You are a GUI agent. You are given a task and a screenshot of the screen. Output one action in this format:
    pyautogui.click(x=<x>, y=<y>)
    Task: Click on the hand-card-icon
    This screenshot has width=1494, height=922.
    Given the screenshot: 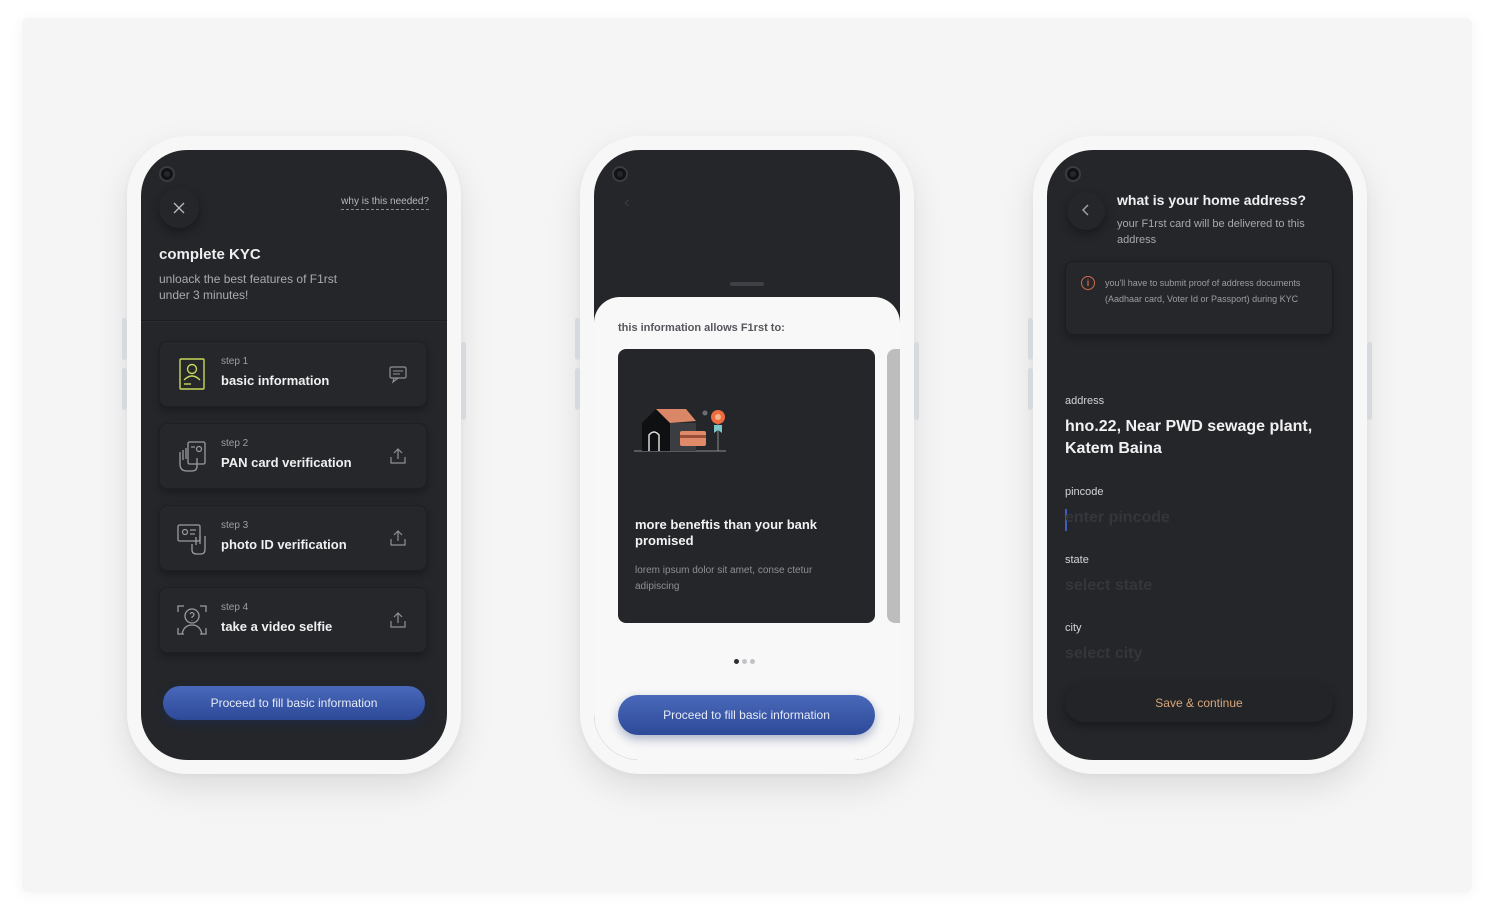 What is the action you would take?
    pyautogui.click(x=192, y=456)
    